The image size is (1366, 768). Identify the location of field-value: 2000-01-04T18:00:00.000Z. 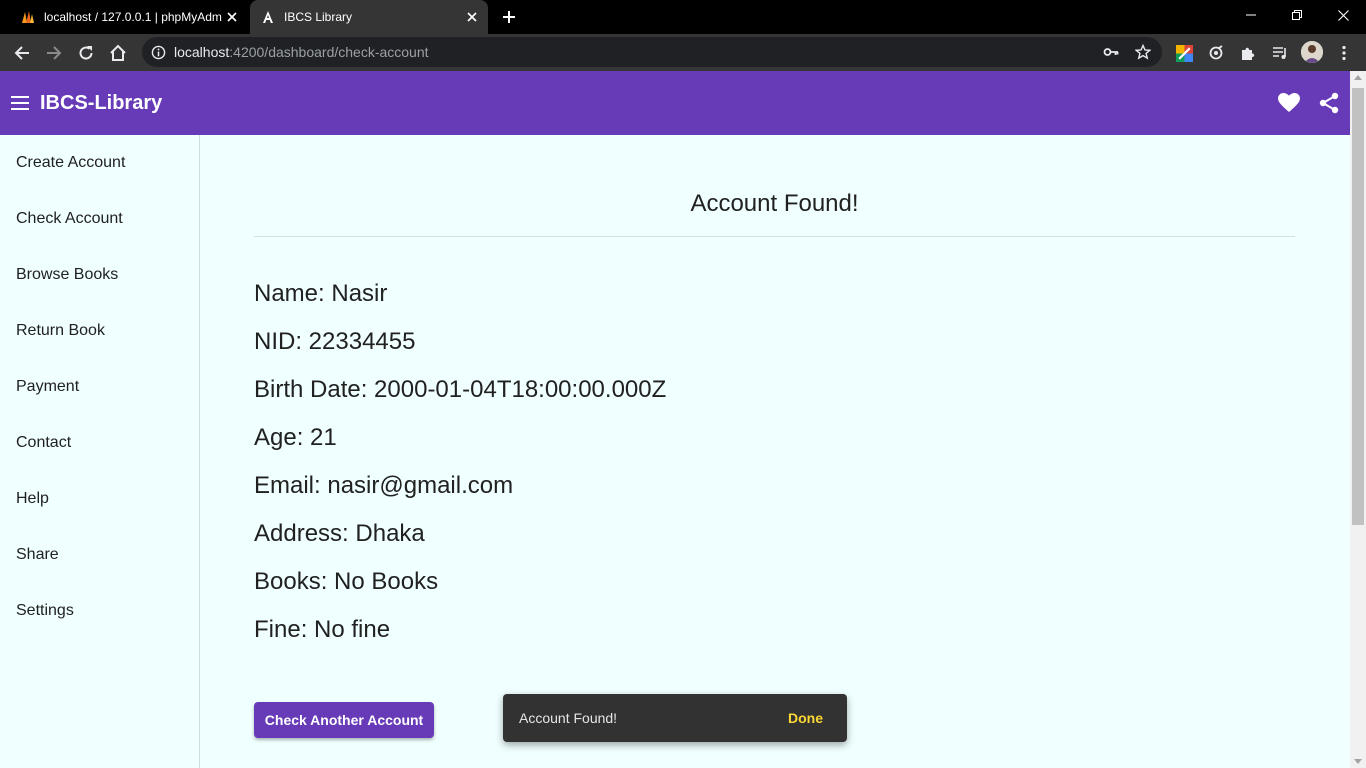
(520, 389).